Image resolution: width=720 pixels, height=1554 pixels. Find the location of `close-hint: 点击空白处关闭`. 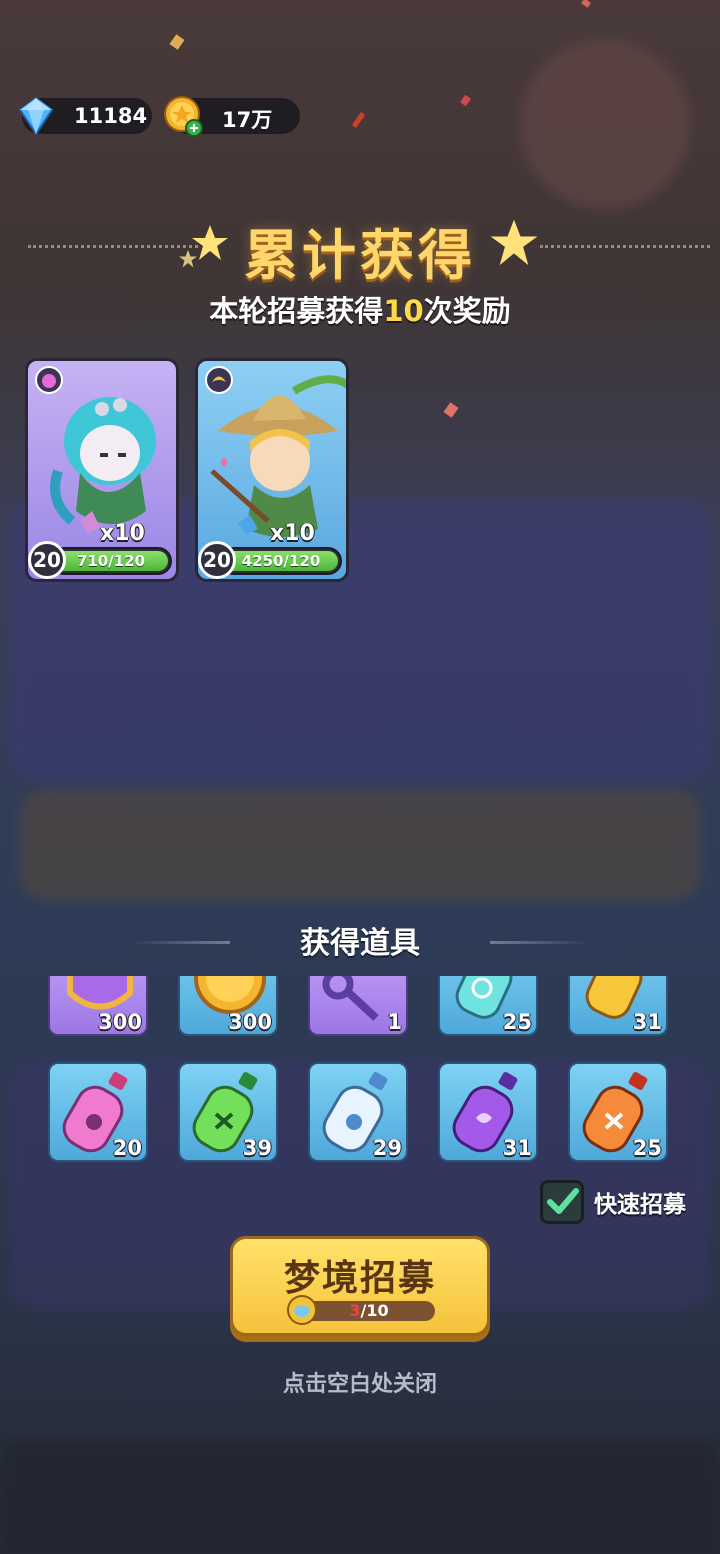

close-hint: 点击空白处关闭 is located at coordinates (360, 1382).